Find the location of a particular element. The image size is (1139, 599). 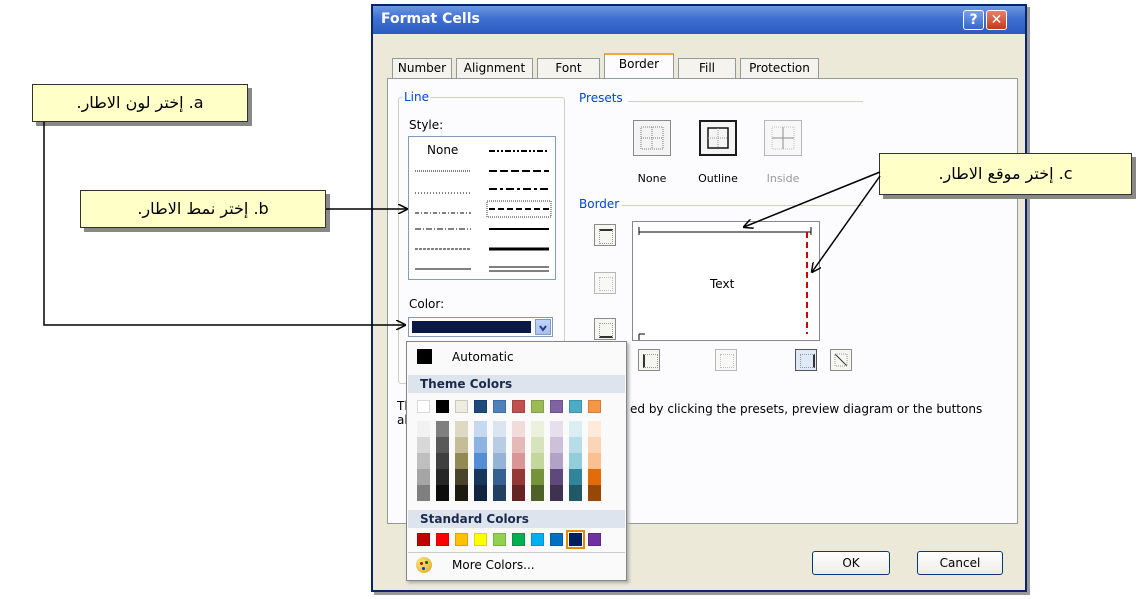

title-bar: Format Cells ? ✕ is located at coordinates (699, 20).